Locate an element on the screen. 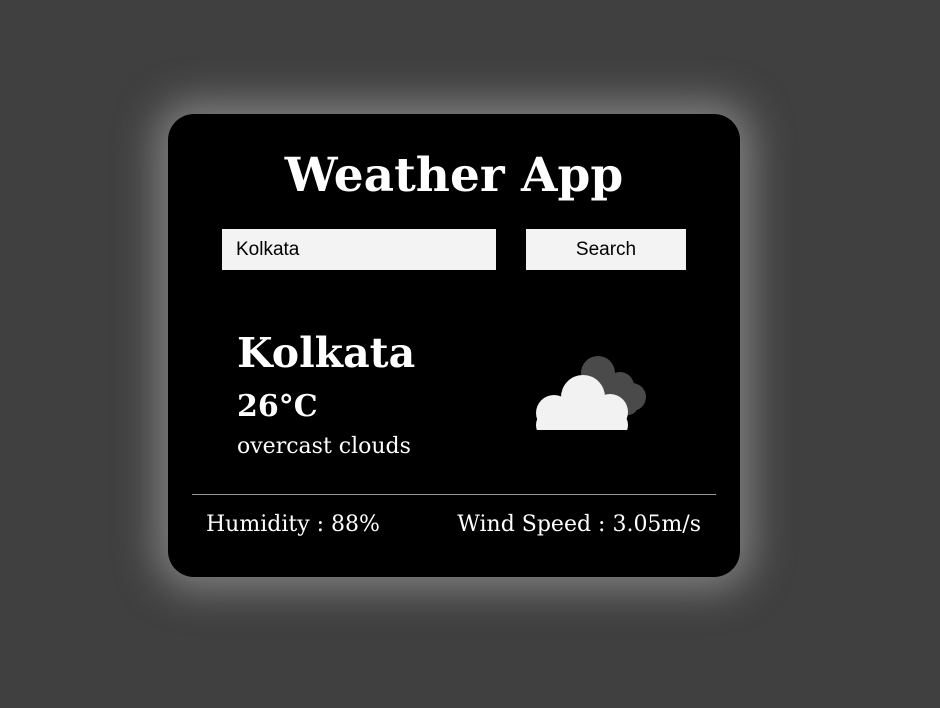 The width and height of the screenshot is (940, 708). weather-description: overcast clouds is located at coordinates (324, 446).